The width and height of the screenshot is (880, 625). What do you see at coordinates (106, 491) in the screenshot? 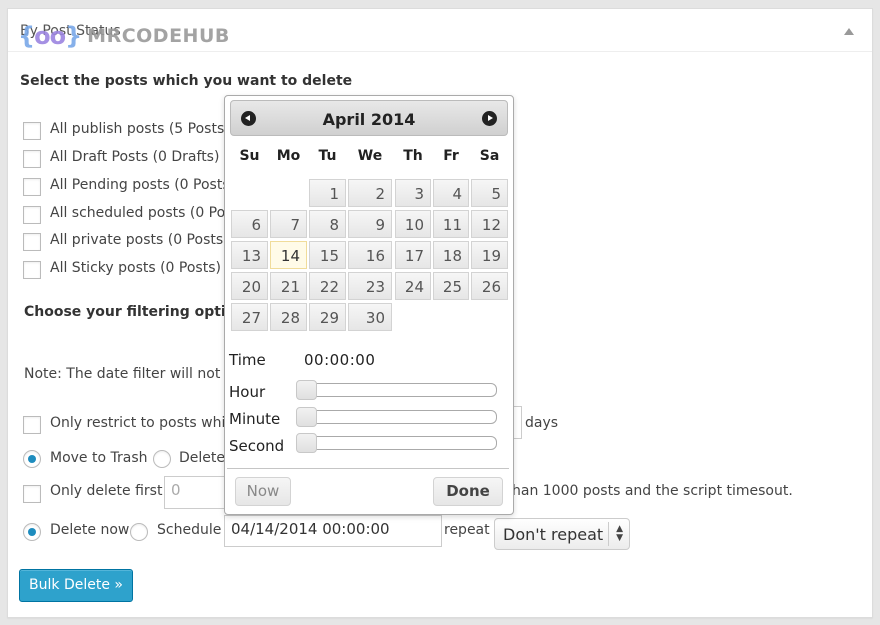
I see `only-delete-first-label: Only delete first` at bounding box center [106, 491].